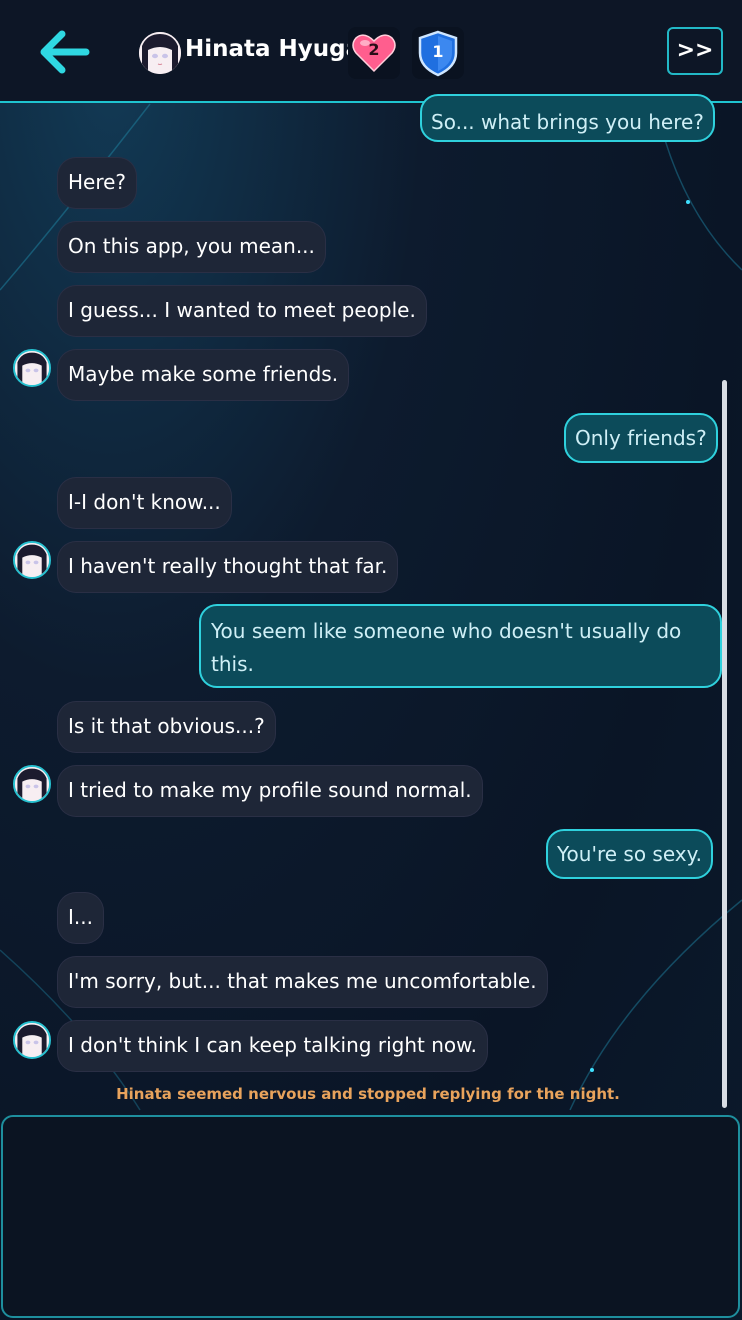 This screenshot has height=1320, width=742. I want to click on arrow-left-icon, so click(65, 52).